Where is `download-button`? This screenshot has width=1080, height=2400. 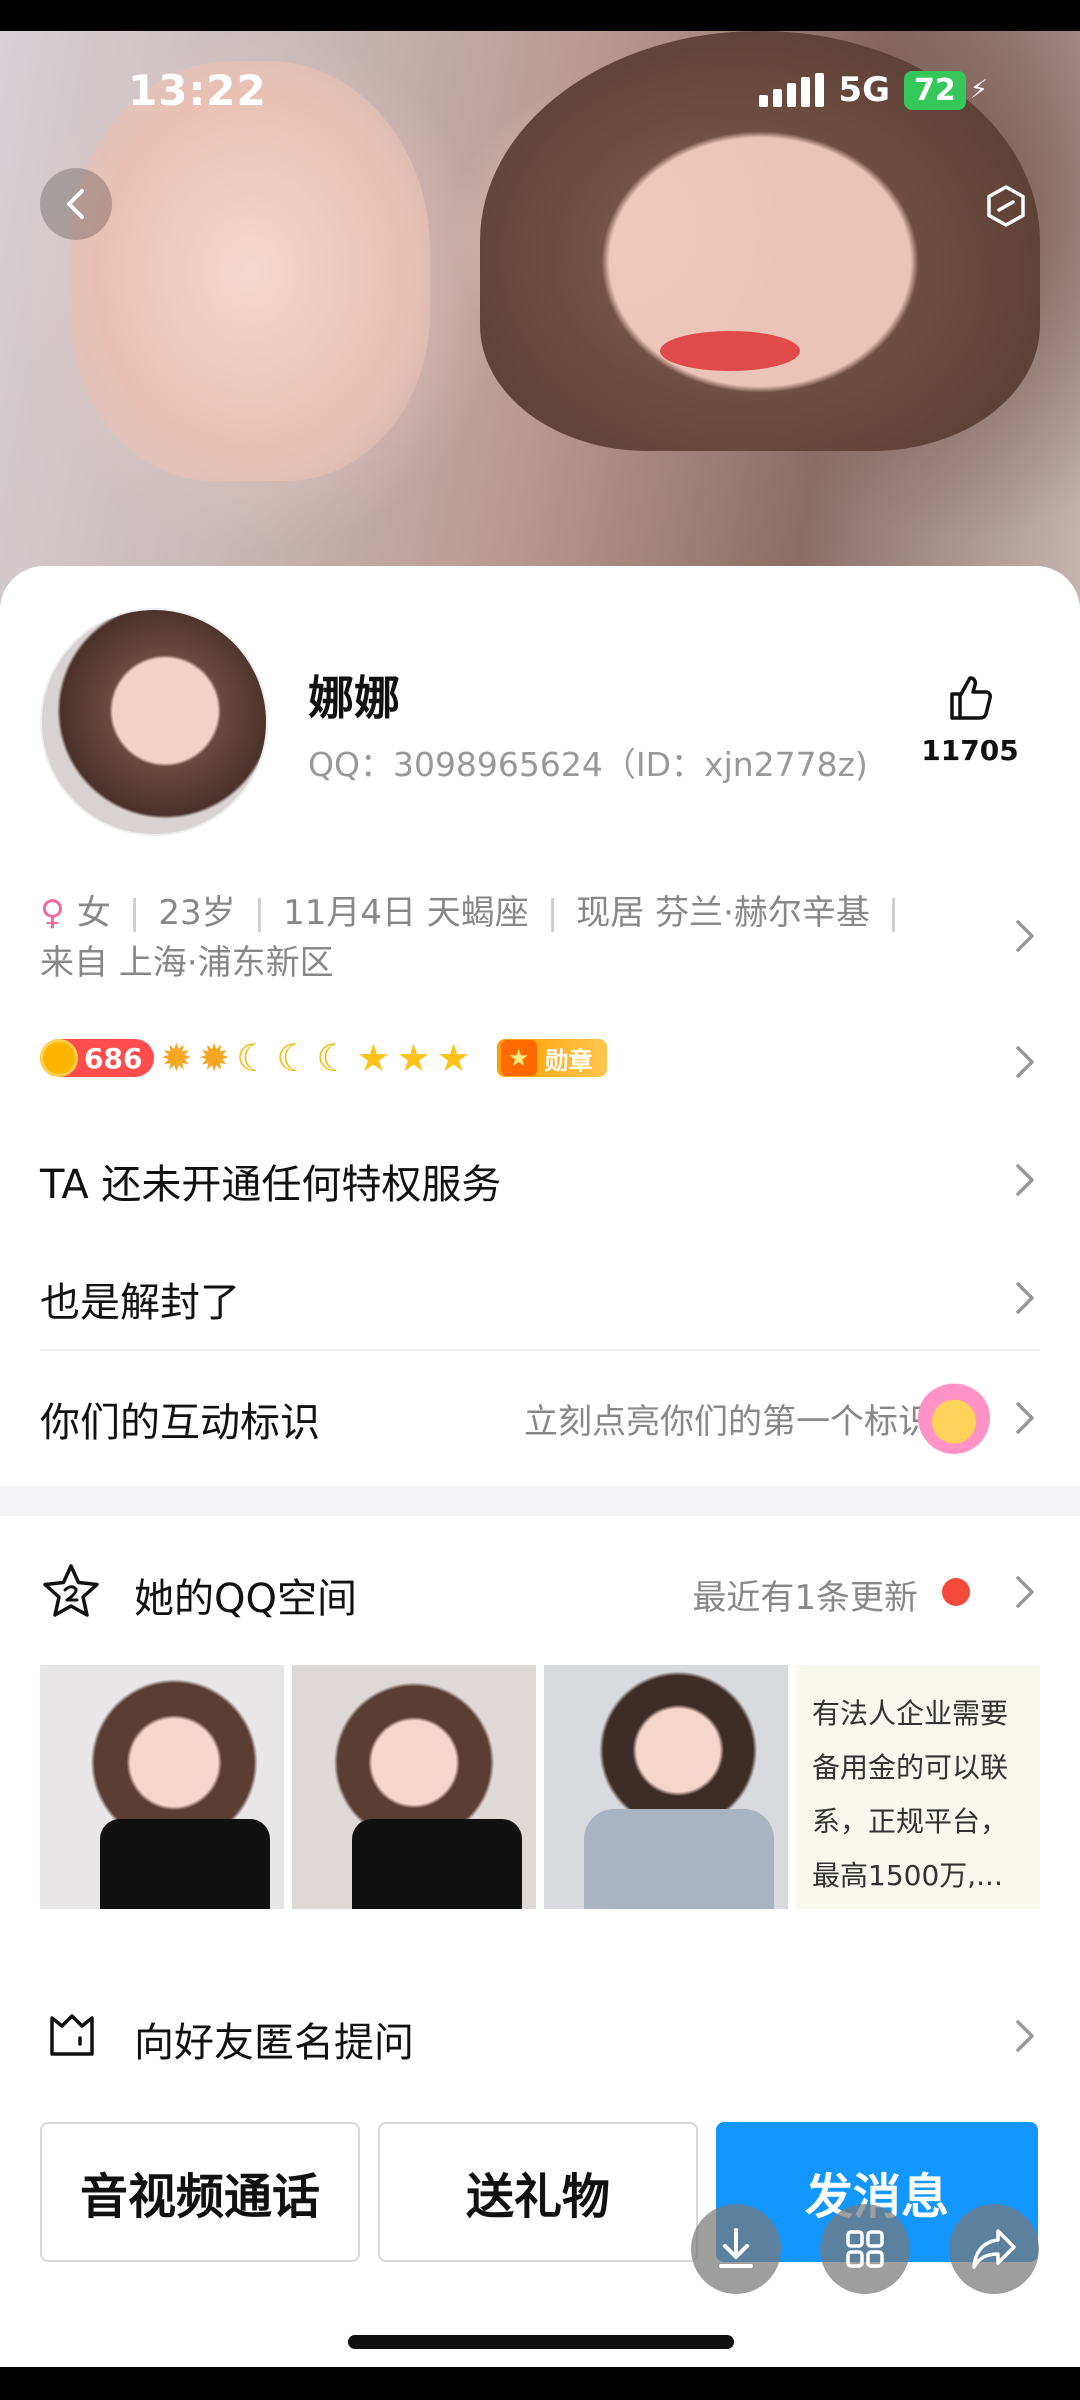
download-button is located at coordinates (736, 2249).